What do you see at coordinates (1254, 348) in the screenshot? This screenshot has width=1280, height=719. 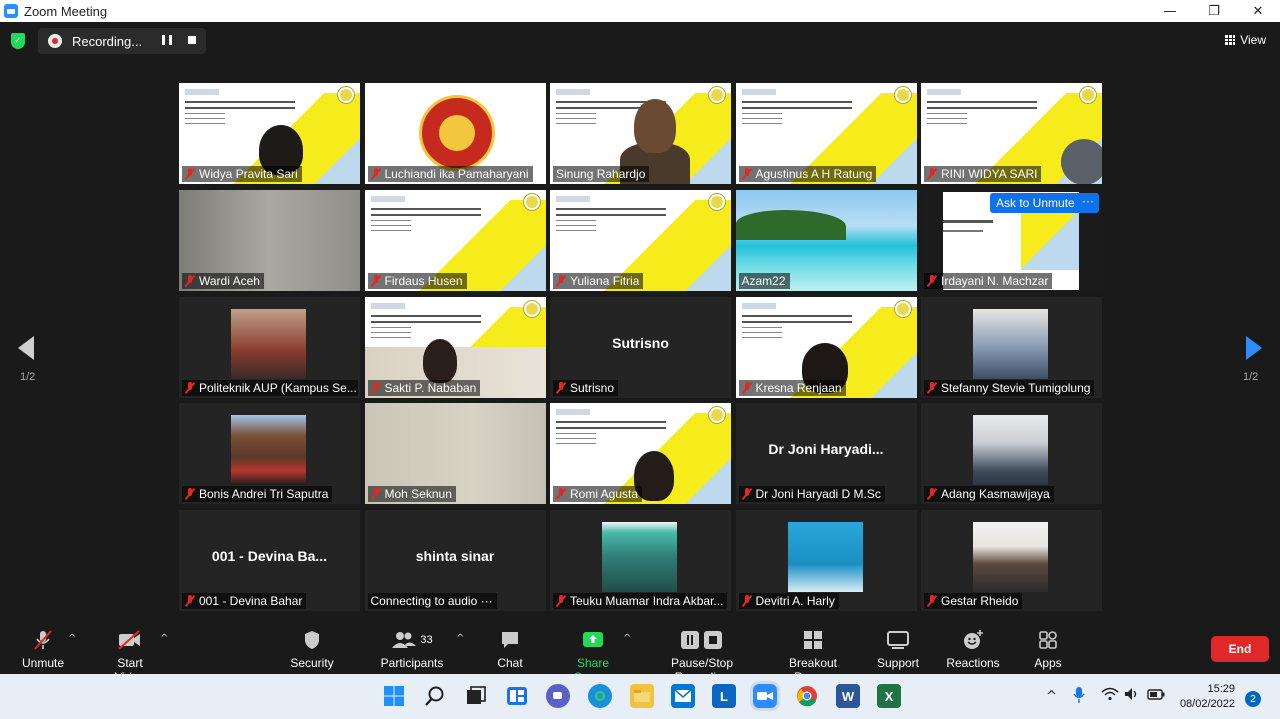 I see `next-page-arrow-icon` at bounding box center [1254, 348].